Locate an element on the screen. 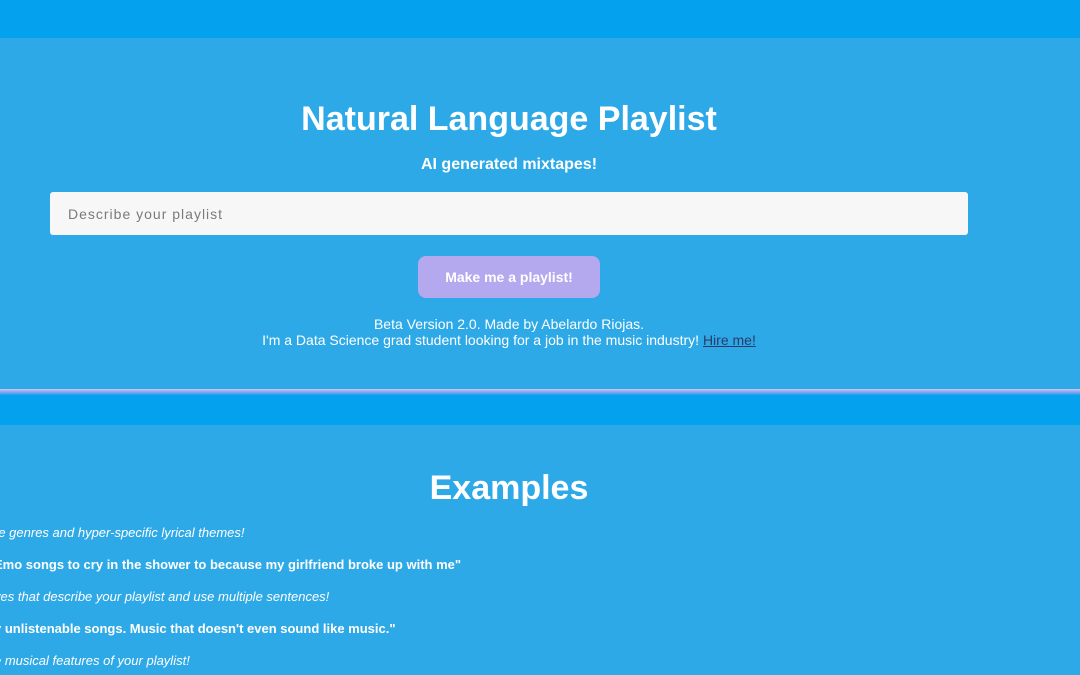  example-tip: e musical features of your playlist! is located at coordinates (95, 660).